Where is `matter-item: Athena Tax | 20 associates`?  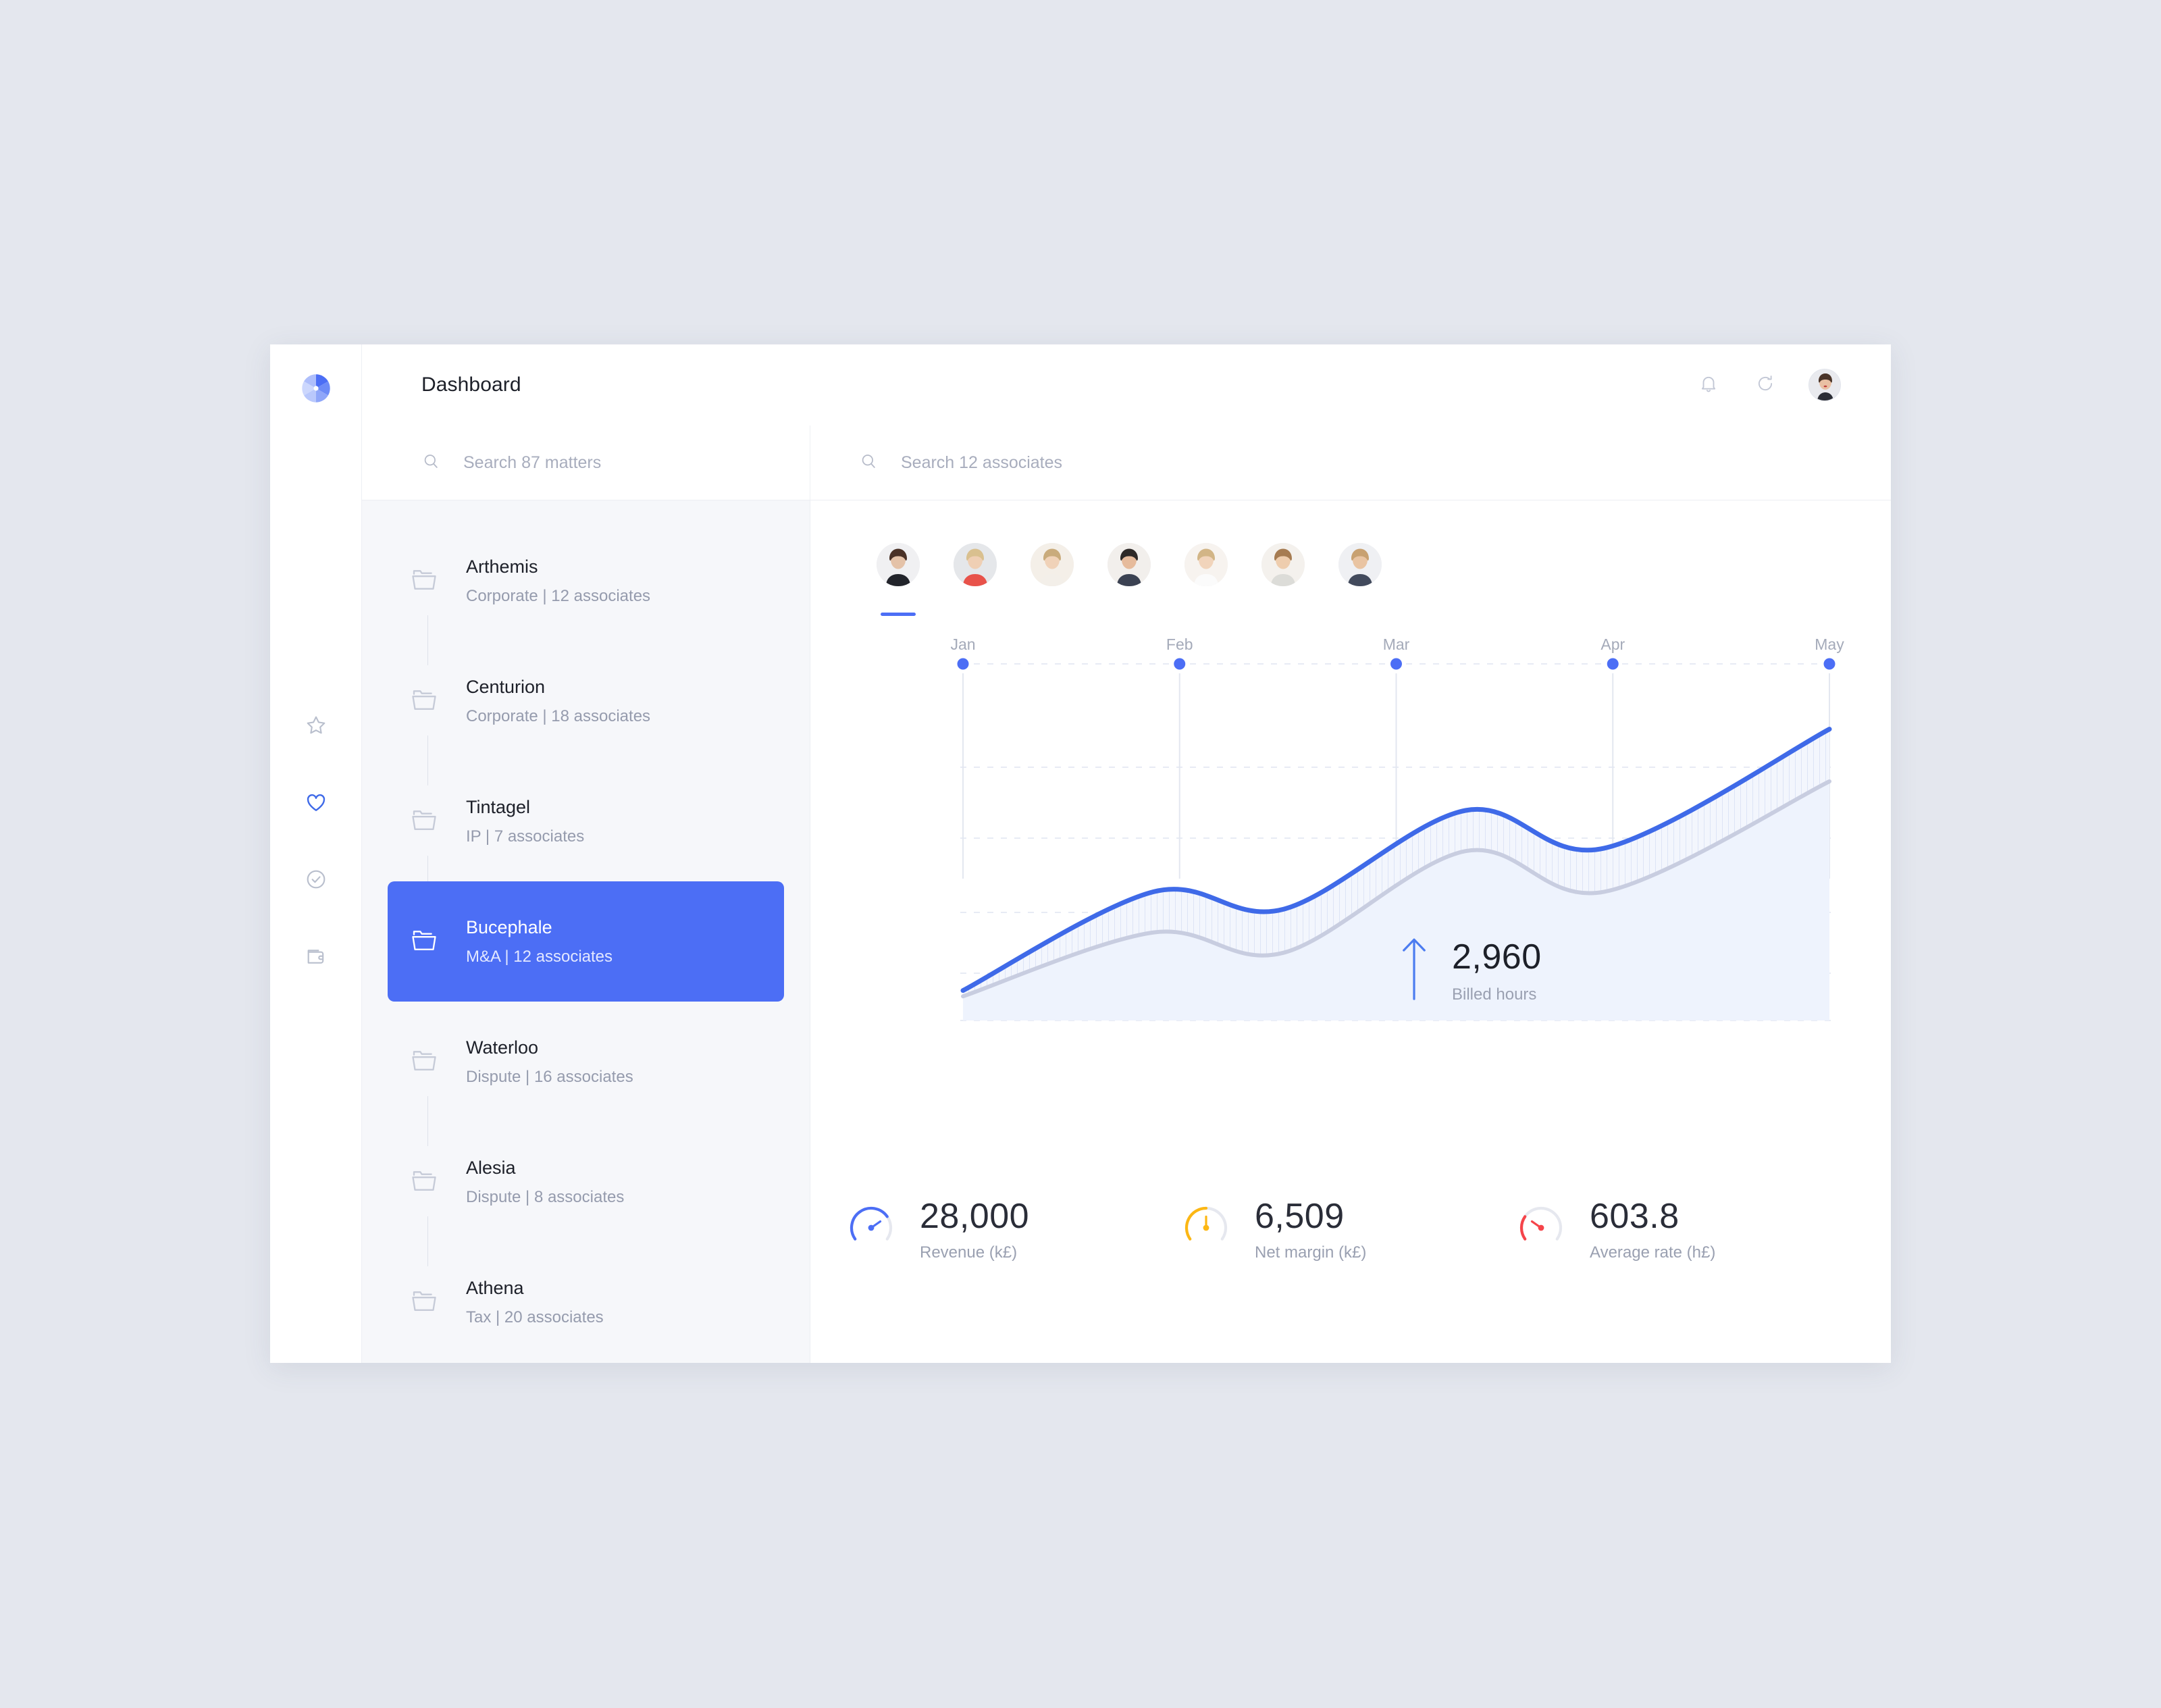 matter-item: Athena Tax | 20 associates is located at coordinates (586, 1302).